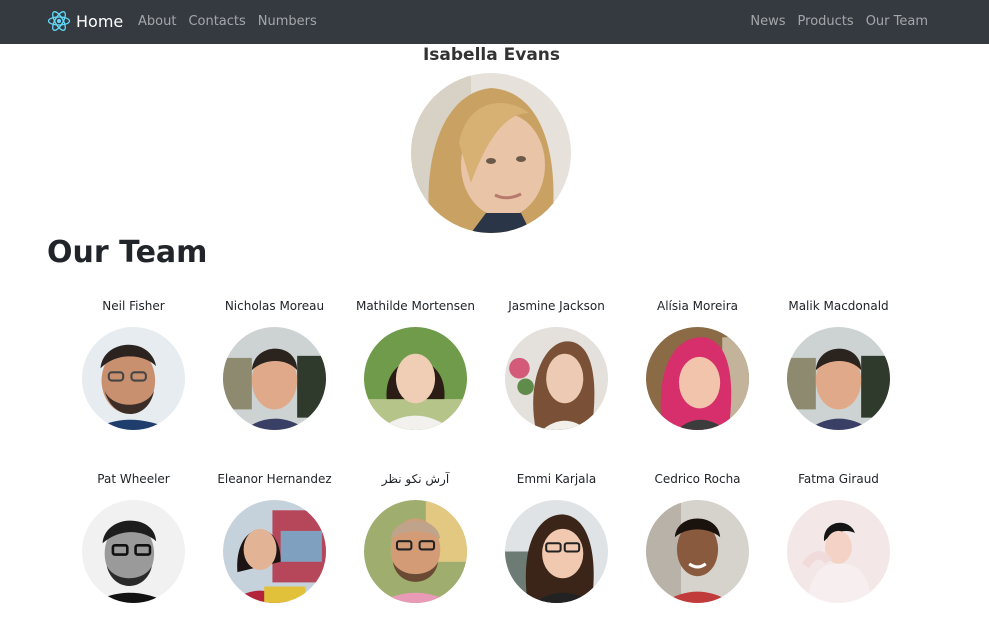 This screenshot has height=634, width=989. What do you see at coordinates (697, 306) in the screenshot?
I see `team-member-name: Alísia Moreira` at bounding box center [697, 306].